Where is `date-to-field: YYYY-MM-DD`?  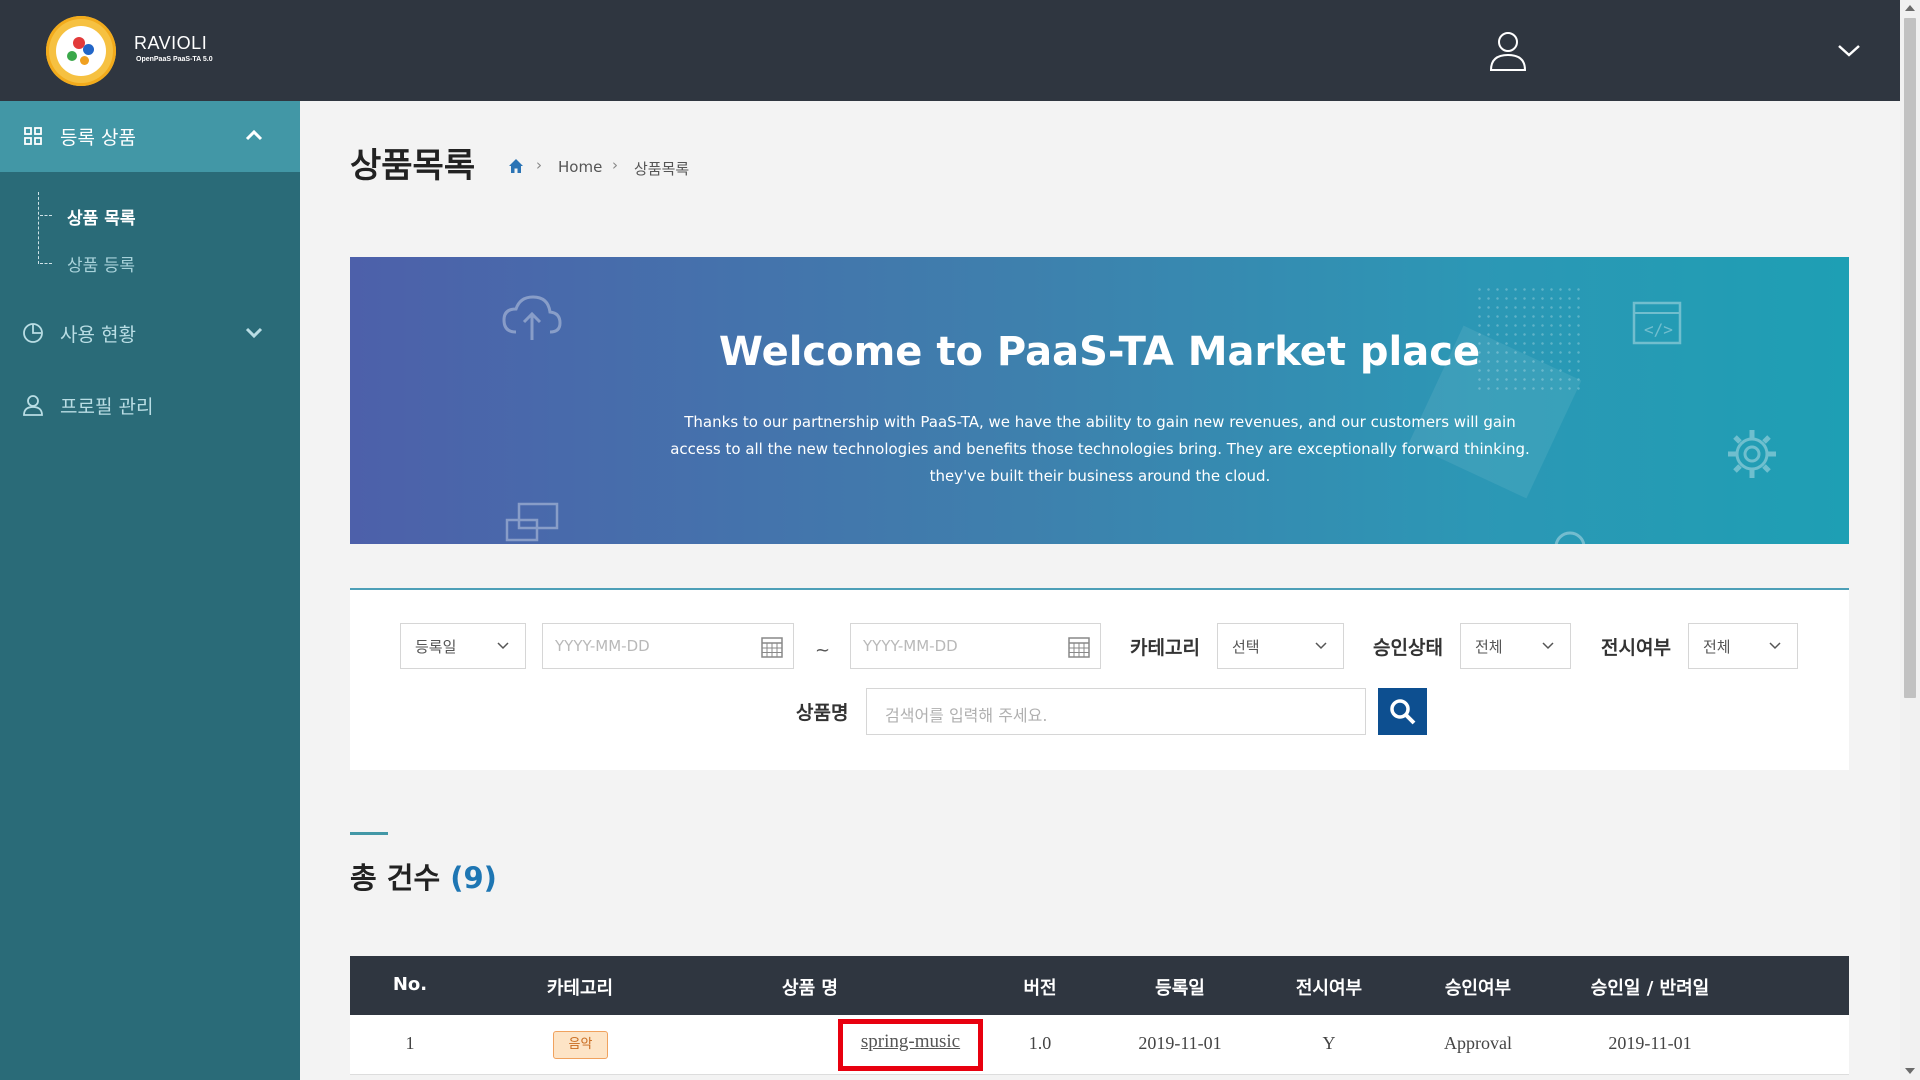 date-to-field: YYYY-MM-DD is located at coordinates (975, 646).